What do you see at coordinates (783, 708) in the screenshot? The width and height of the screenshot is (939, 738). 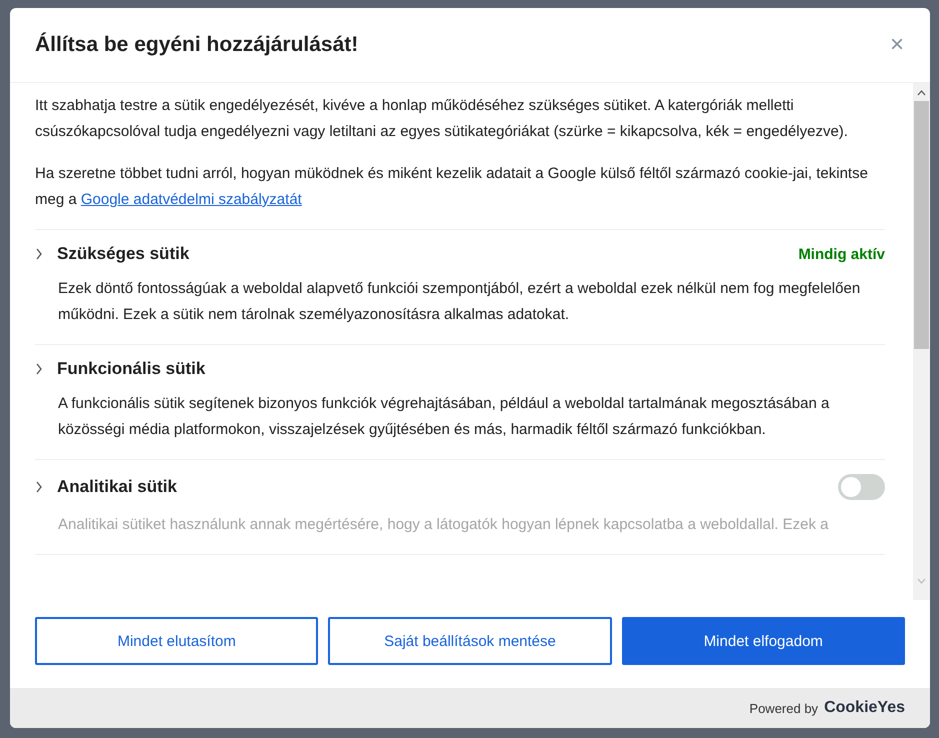 I see `powered-by-label: Powered by` at bounding box center [783, 708].